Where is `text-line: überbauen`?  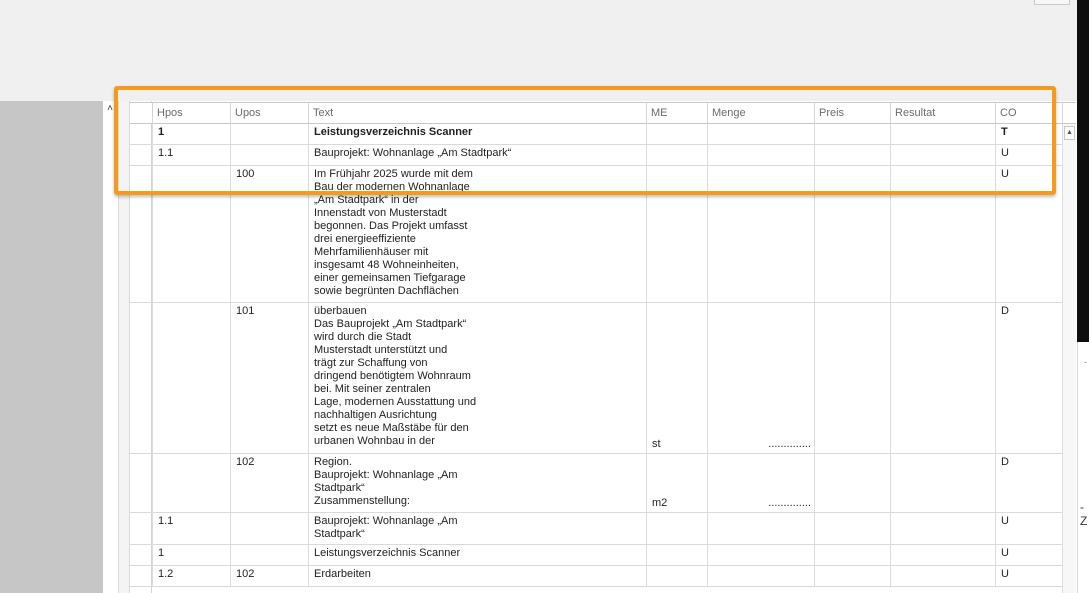
text-line: überbauen is located at coordinates (340, 311).